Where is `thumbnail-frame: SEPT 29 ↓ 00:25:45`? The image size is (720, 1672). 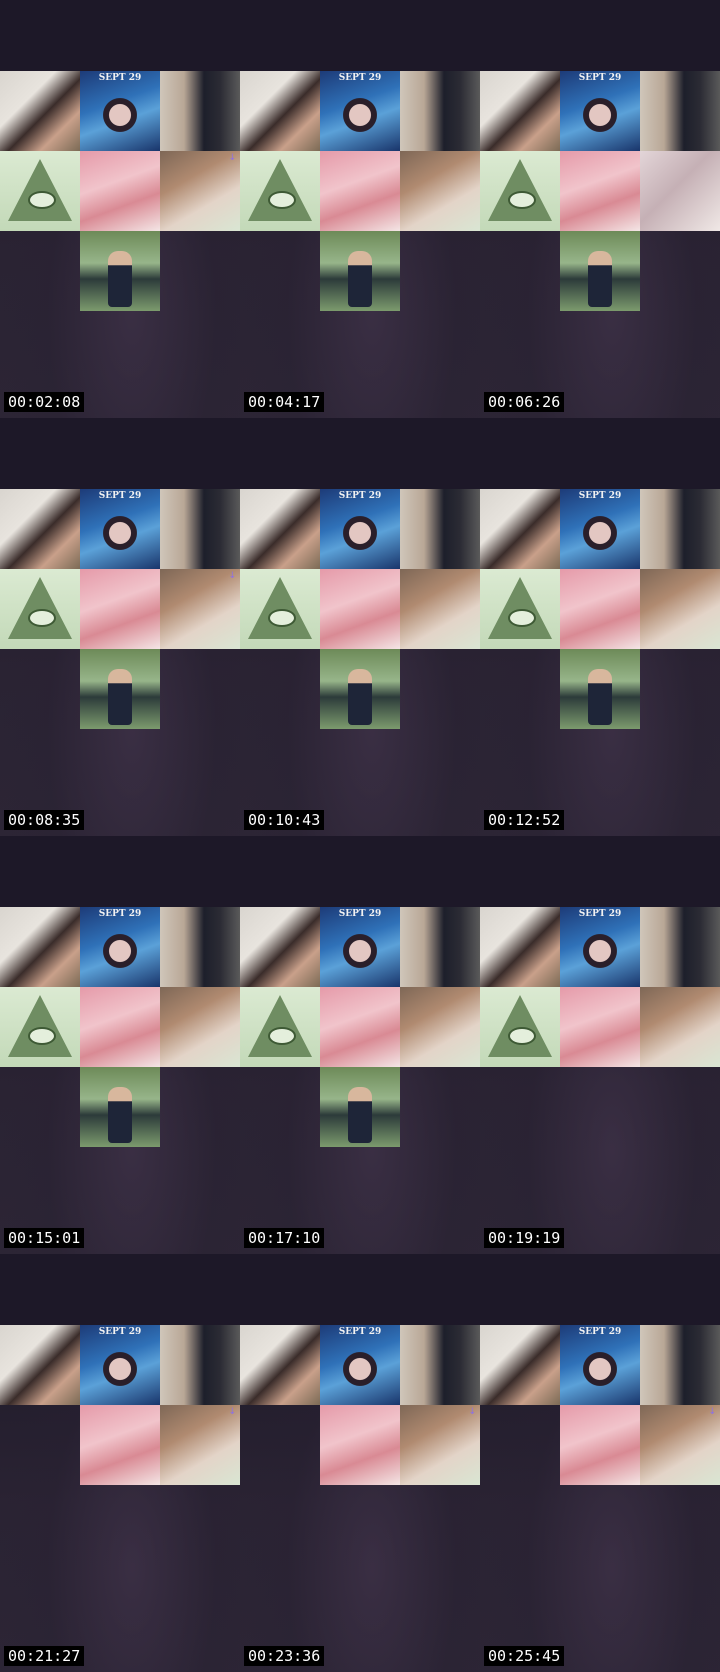 thumbnail-frame: SEPT 29 ↓ 00:25:45 is located at coordinates (600, 1463).